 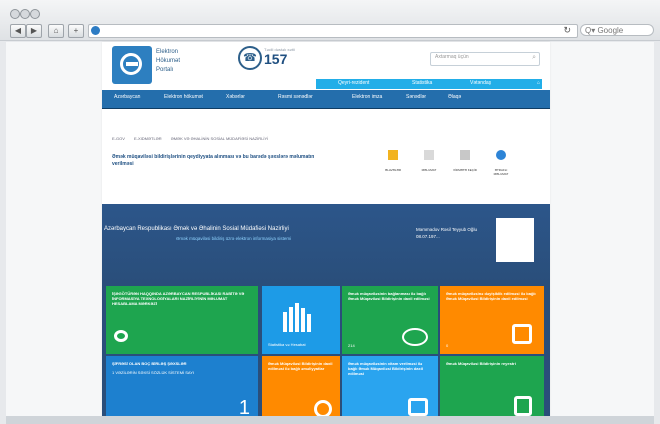 I want to click on browser-titlebar: ◀ ▶ ⌂ + ↻ Q▾ Google, so click(x=330, y=20).